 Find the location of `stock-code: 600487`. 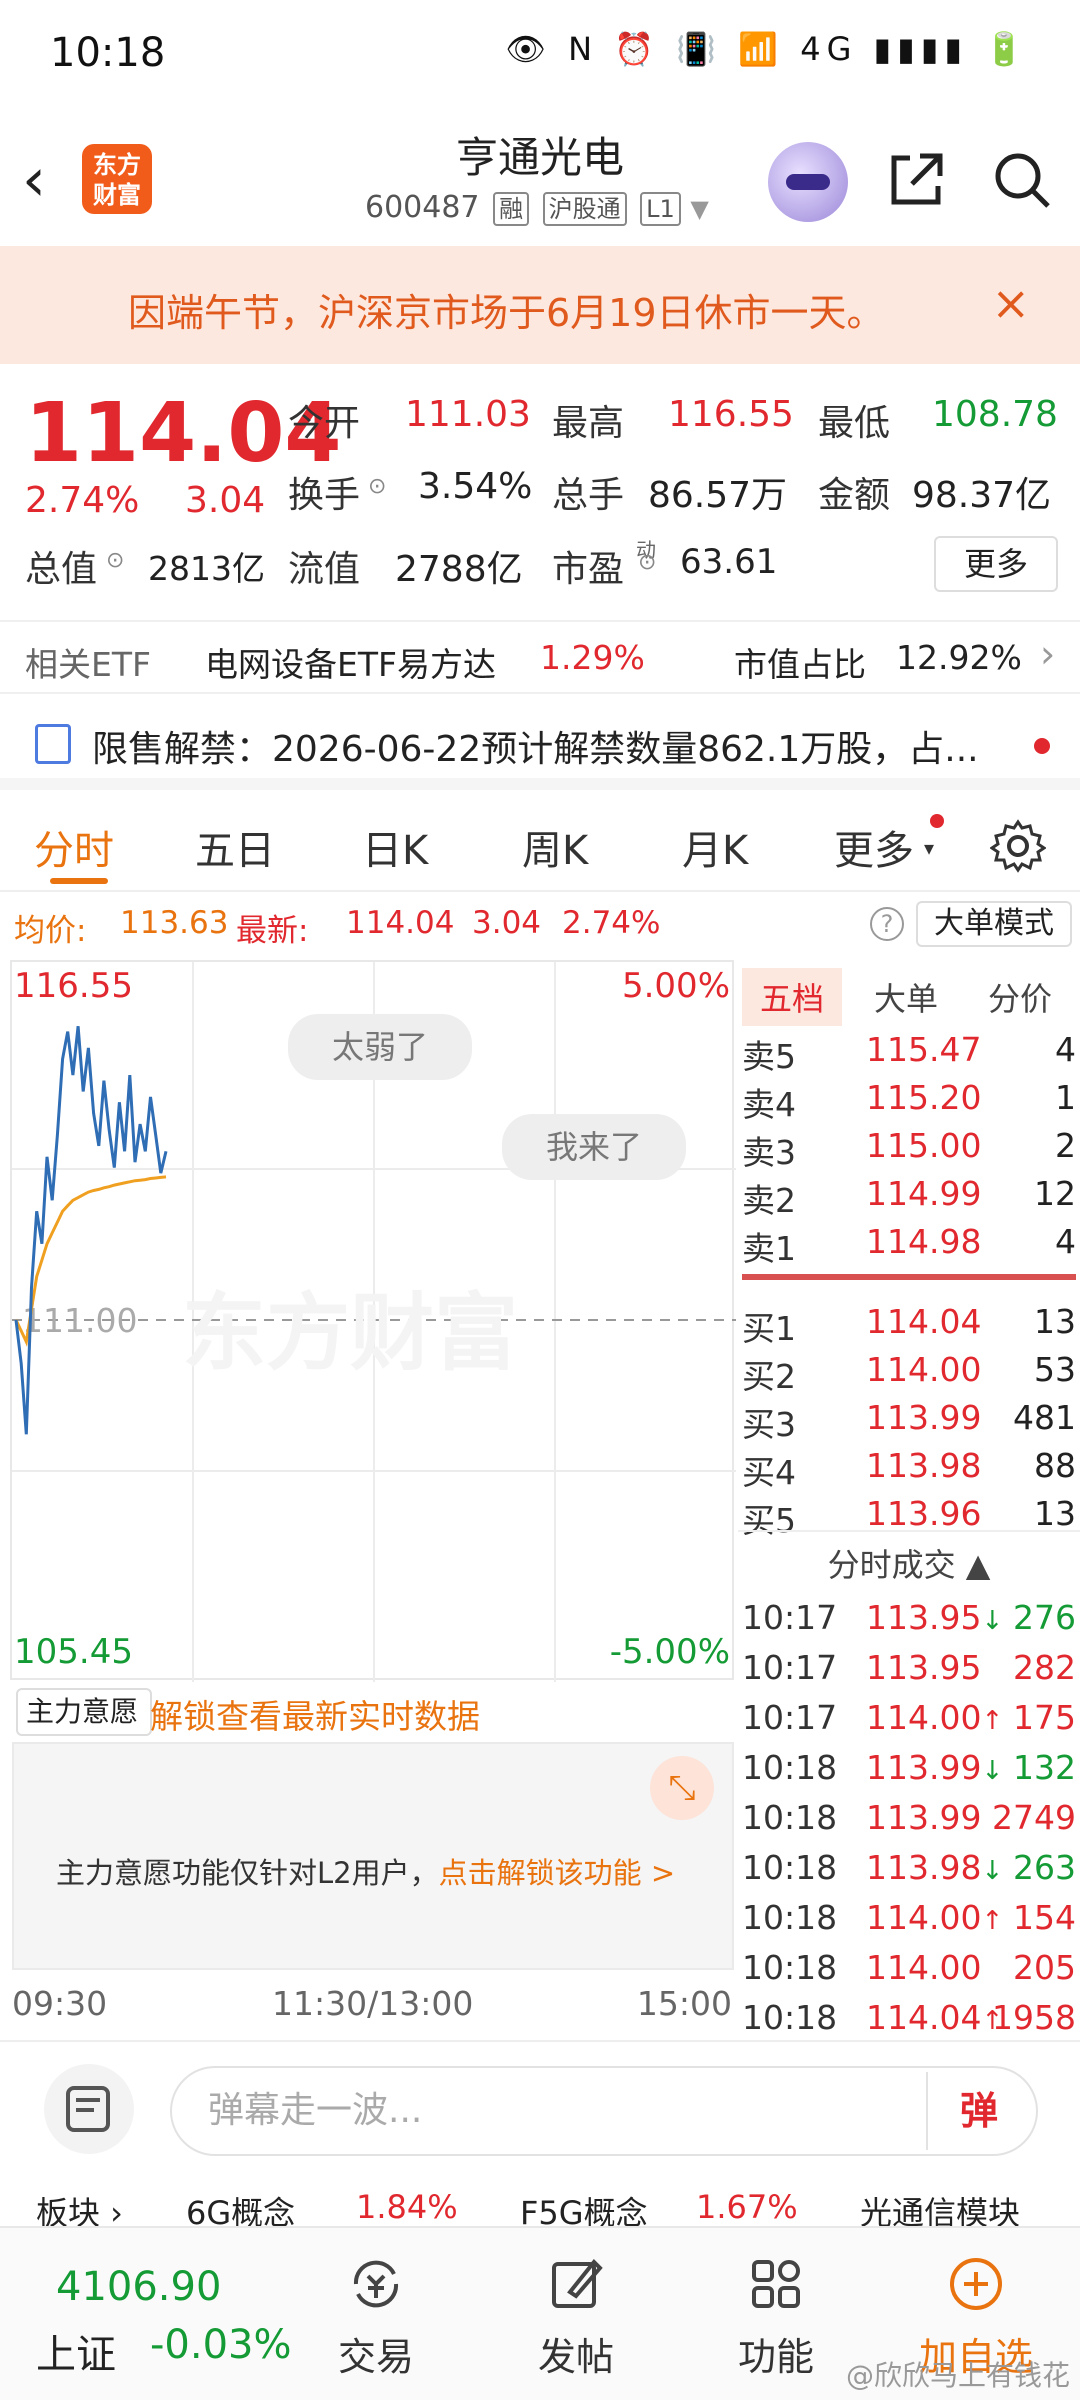

stock-code: 600487 is located at coordinates (422, 207).